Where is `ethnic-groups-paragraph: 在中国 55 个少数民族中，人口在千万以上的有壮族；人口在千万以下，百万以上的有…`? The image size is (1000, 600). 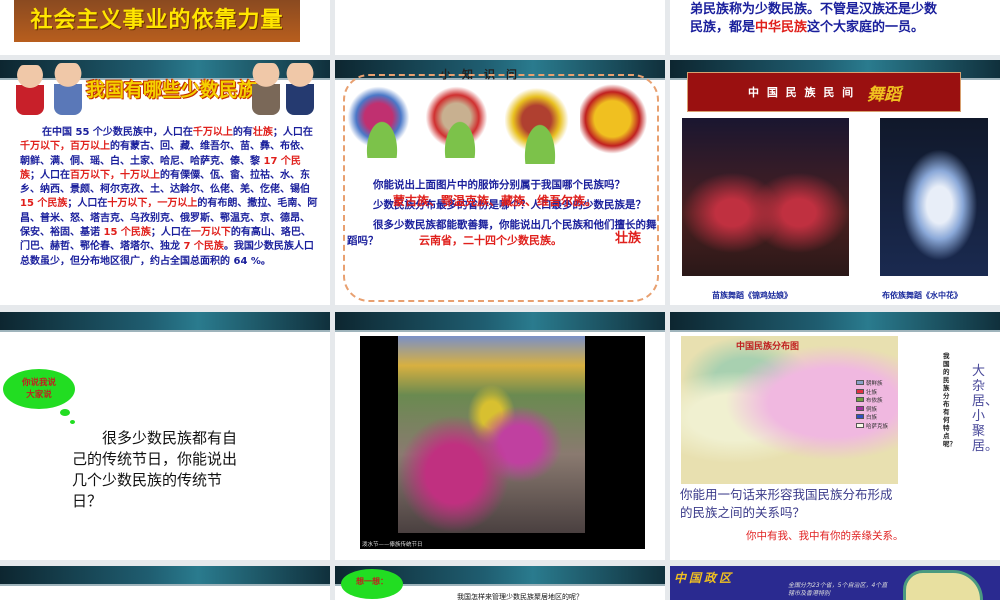
ethnic-groups-paragraph: 在中国 55 个少数民族中，人口在千万以上的有壮族；人口在千万以下，百万以上的有… is located at coordinates (169, 197).